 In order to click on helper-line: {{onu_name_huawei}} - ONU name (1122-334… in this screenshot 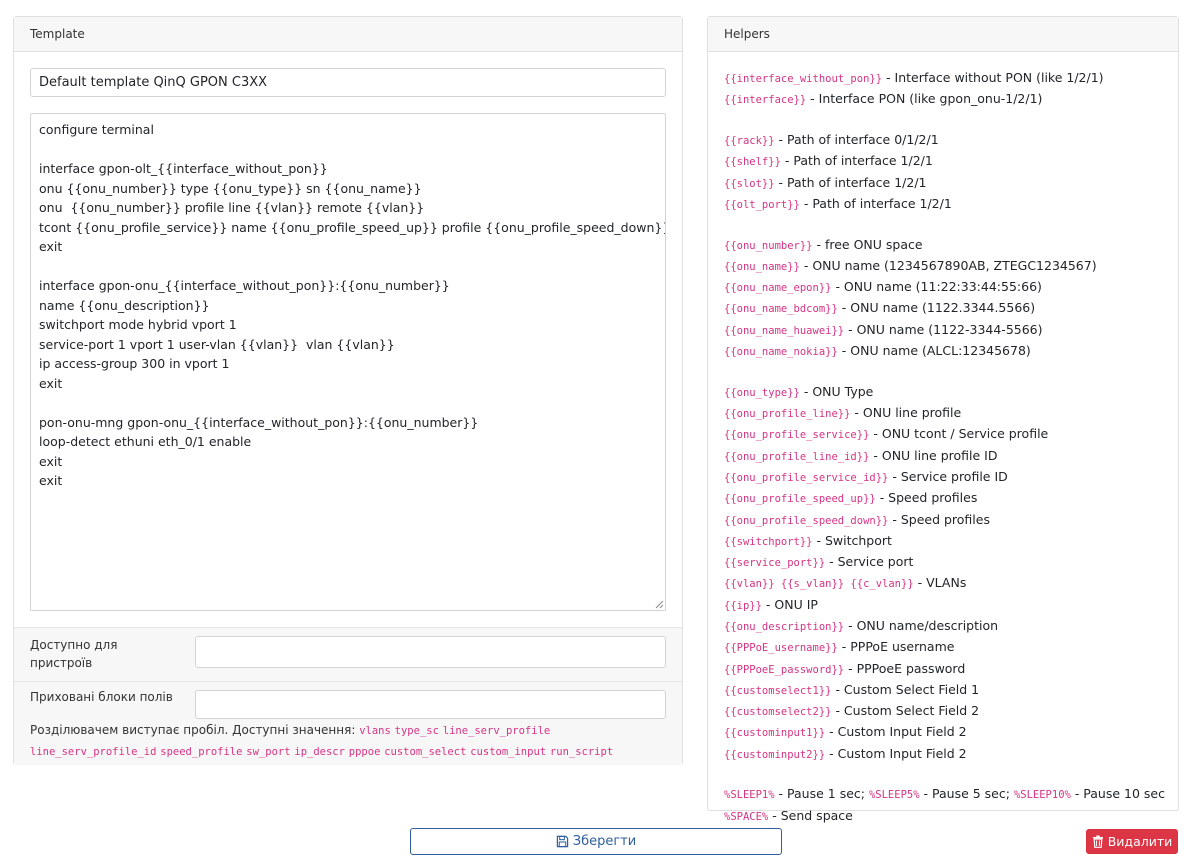, I will do `click(949, 330)`.